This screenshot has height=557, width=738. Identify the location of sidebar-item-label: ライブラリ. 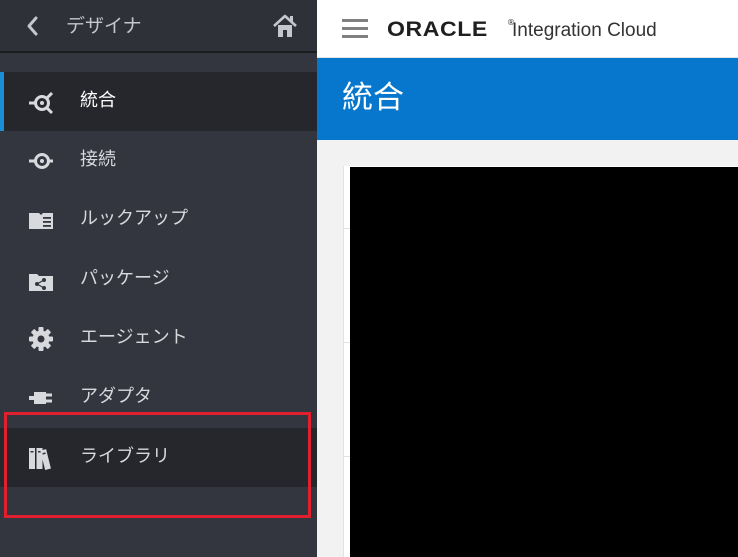
(125, 456).